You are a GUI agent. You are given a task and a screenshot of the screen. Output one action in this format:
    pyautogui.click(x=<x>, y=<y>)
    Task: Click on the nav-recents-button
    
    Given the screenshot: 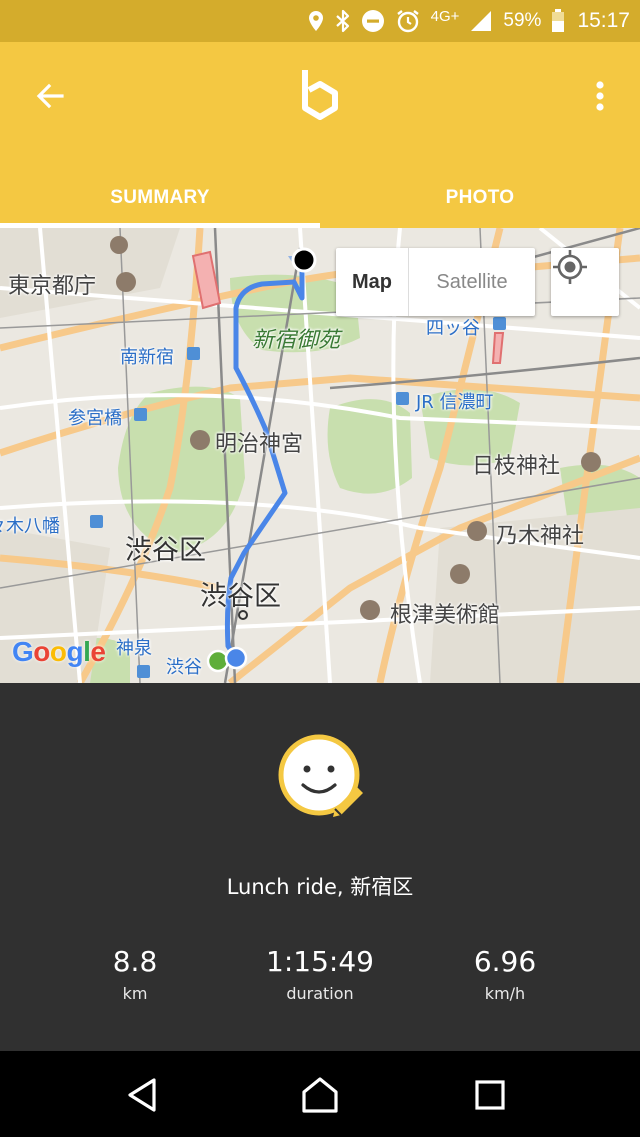 What is the action you would take?
    pyautogui.click(x=490, y=1095)
    